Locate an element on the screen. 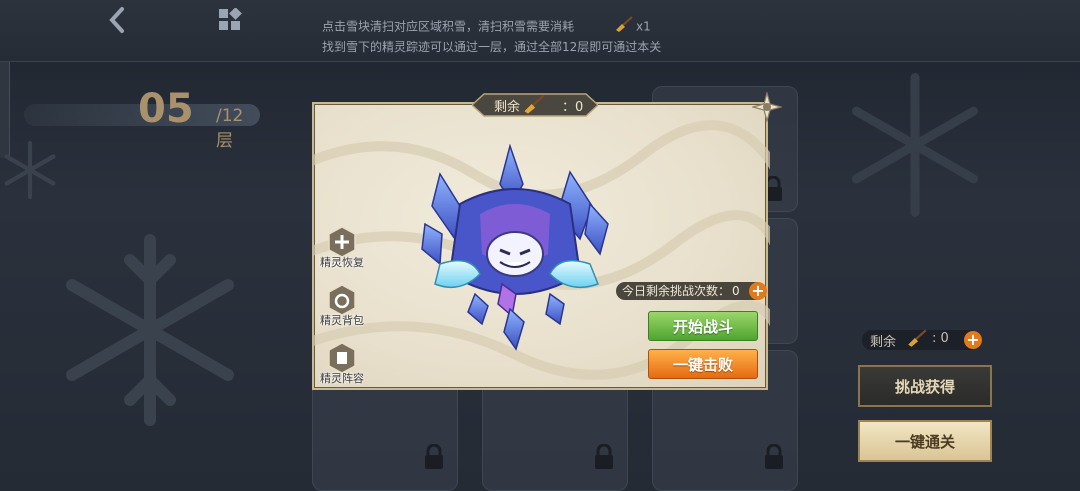 The width and height of the screenshot is (1080, 491). floor-total: /12层 is located at coordinates (230, 128).